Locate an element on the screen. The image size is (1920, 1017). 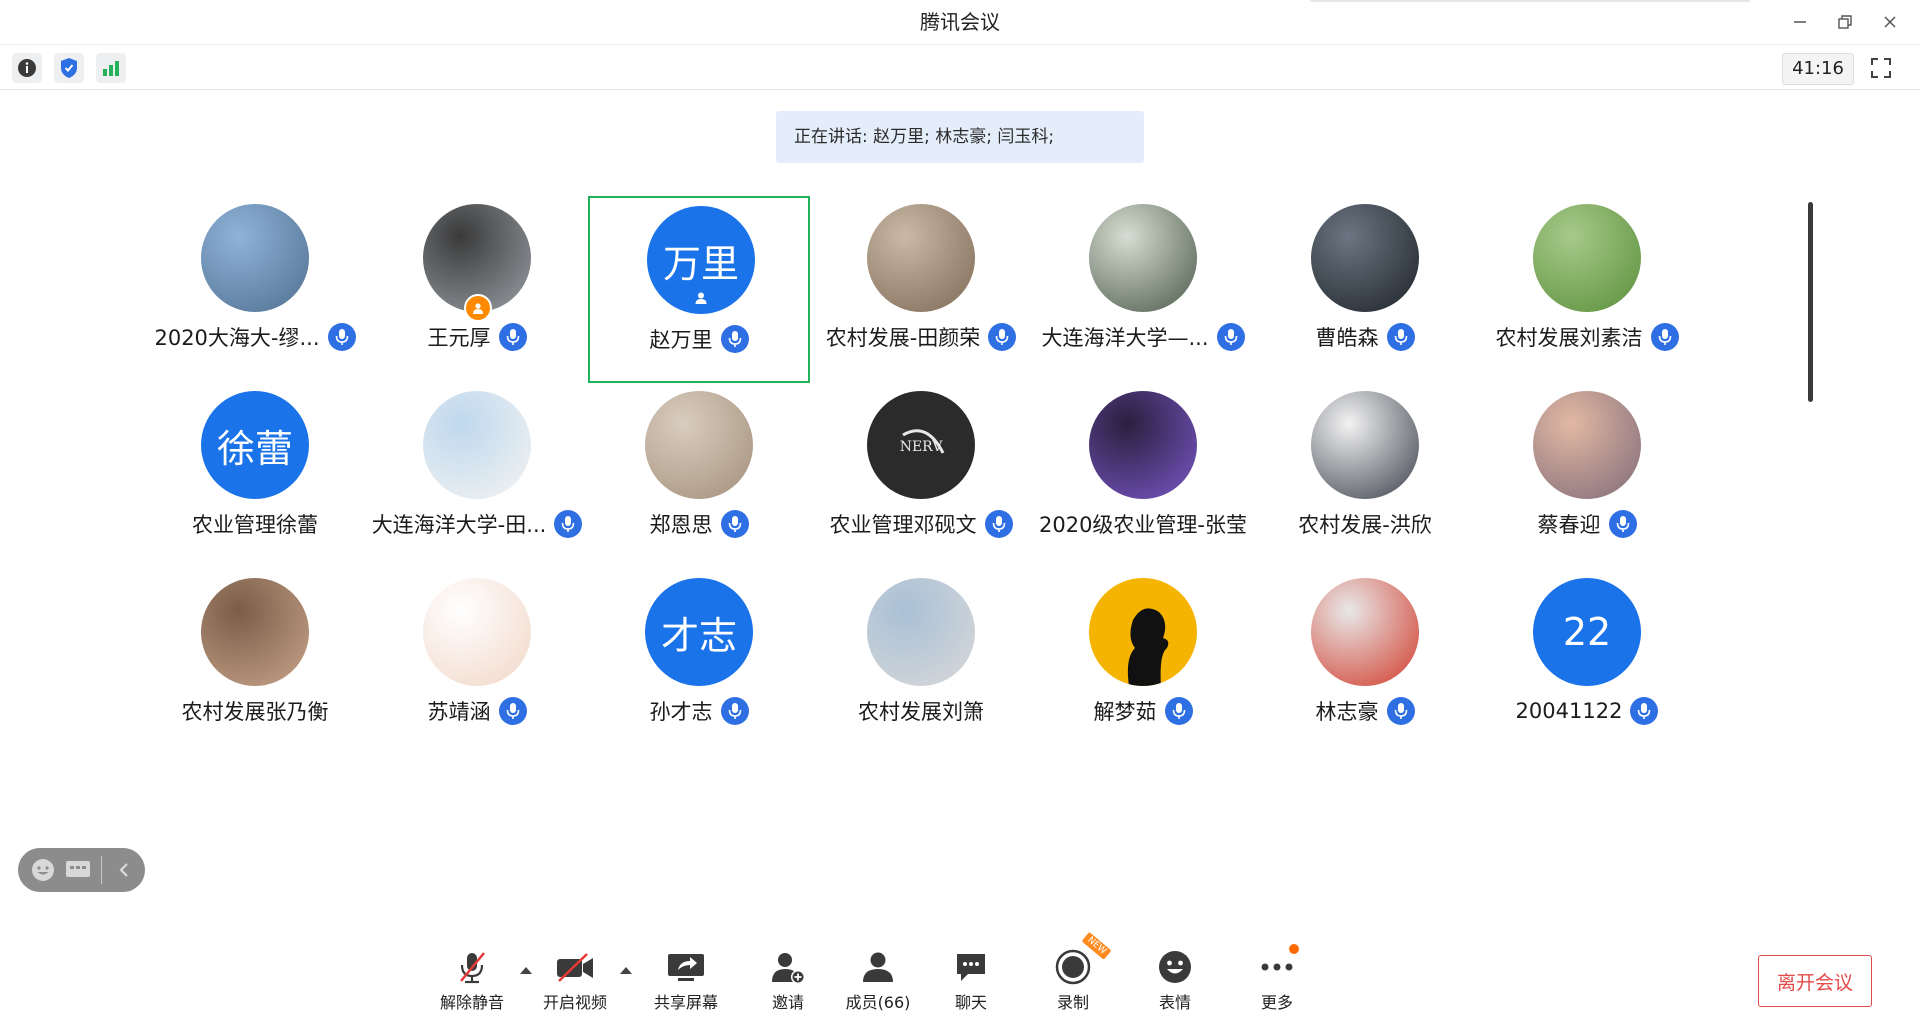
emoji-button is located at coordinates (43, 870).